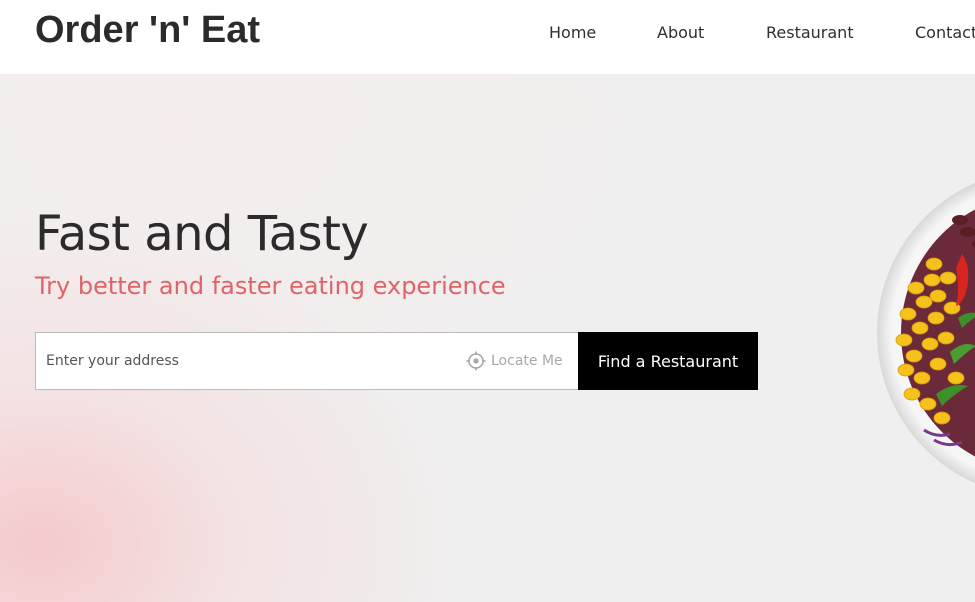  Describe the element at coordinates (925, 333) in the screenshot. I see `salad-bowl-image` at that location.